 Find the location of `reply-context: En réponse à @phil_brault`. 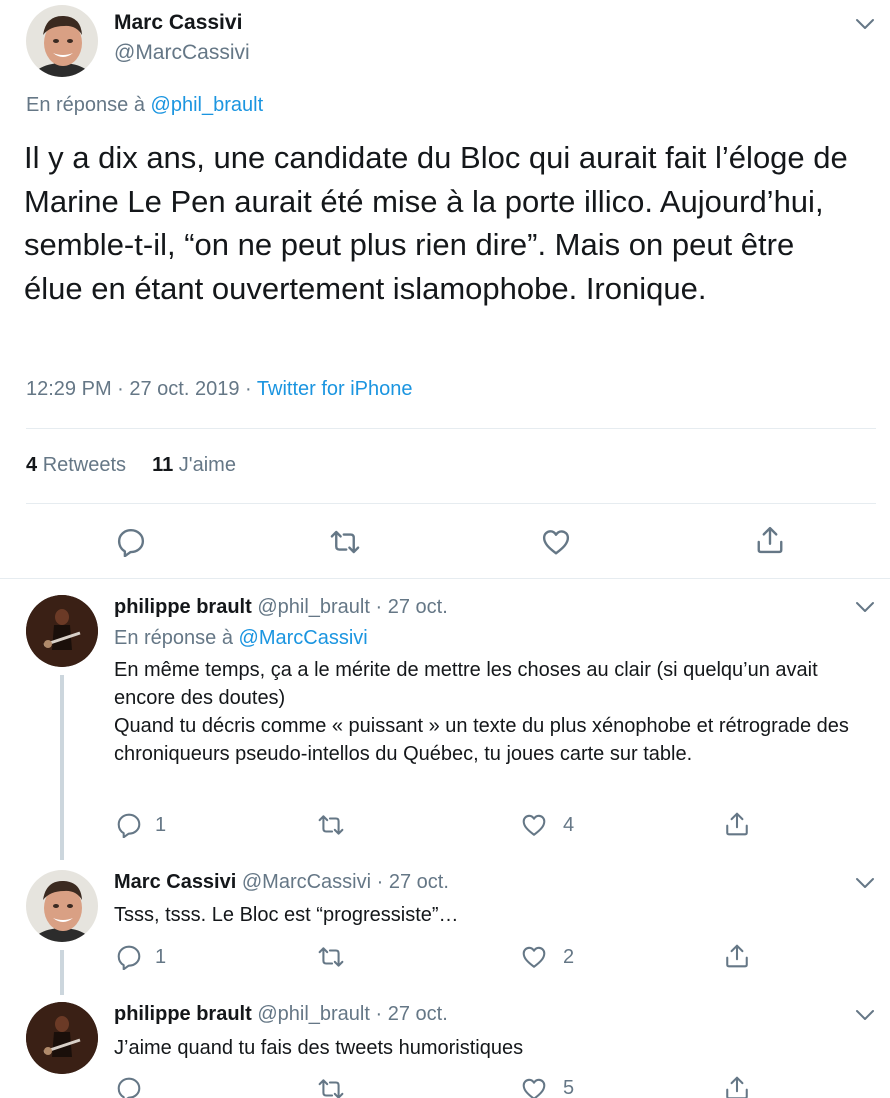

reply-context: En réponse à @phil_brault is located at coordinates (144, 105).